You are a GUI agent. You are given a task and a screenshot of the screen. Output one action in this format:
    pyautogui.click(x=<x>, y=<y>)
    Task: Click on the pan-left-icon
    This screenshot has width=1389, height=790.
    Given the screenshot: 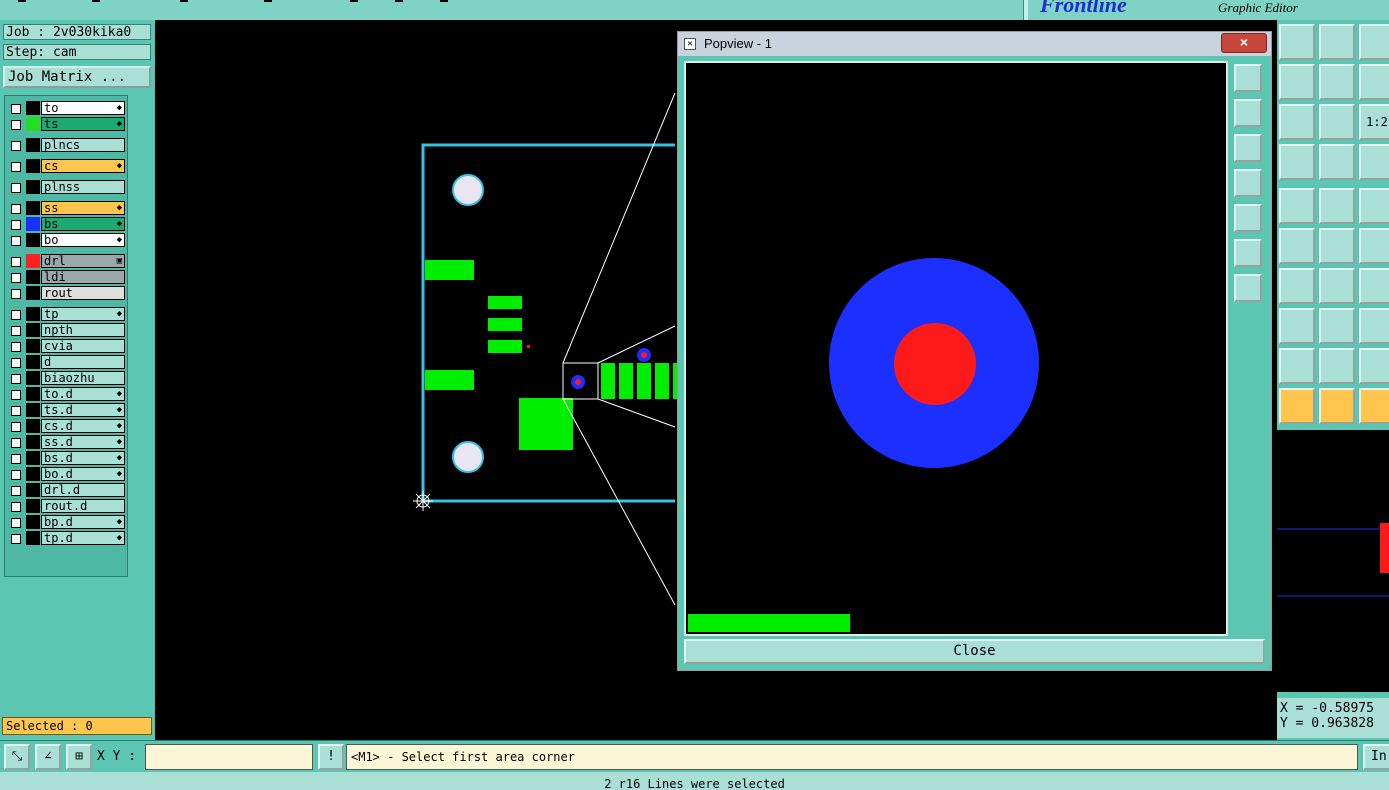 What is the action you would take?
    pyautogui.click(x=1248, y=183)
    